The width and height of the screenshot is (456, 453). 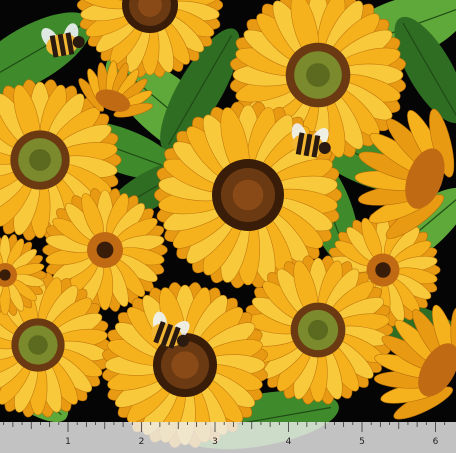 What do you see at coordinates (142, 442) in the screenshot?
I see `ruler-label: 2` at bounding box center [142, 442].